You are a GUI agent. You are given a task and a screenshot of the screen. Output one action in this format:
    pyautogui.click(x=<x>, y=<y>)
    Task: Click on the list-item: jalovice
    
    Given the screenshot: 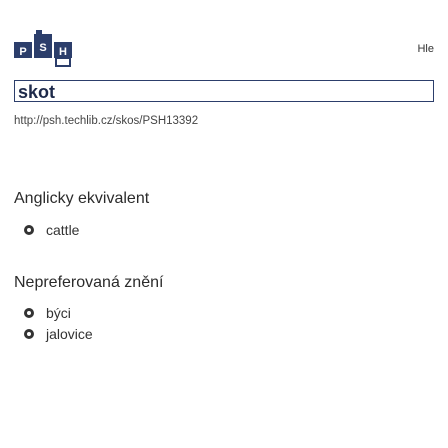 What is the action you would take?
    pyautogui.click(x=58, y=334)
    